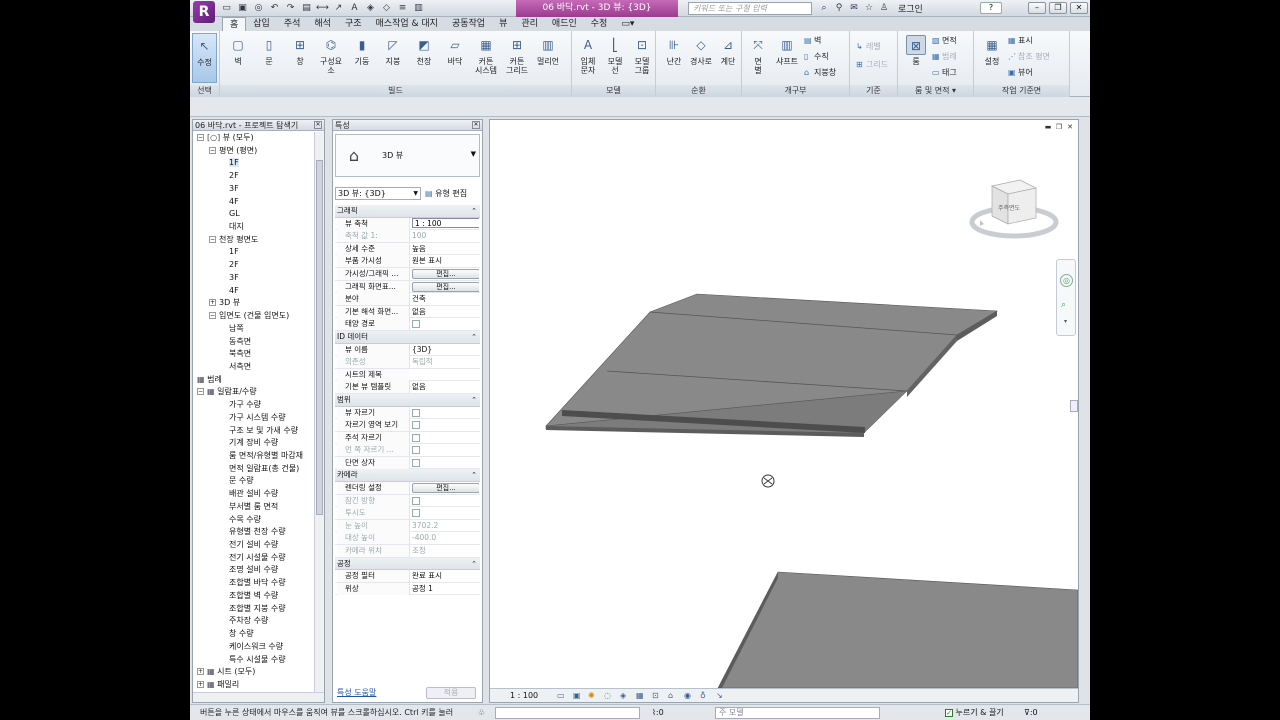  Describe the element at coordinates (362, 58) in the screenshot. I see `ribbon-build_panel-buttons-button-4: ▮ 기둥` at that location.